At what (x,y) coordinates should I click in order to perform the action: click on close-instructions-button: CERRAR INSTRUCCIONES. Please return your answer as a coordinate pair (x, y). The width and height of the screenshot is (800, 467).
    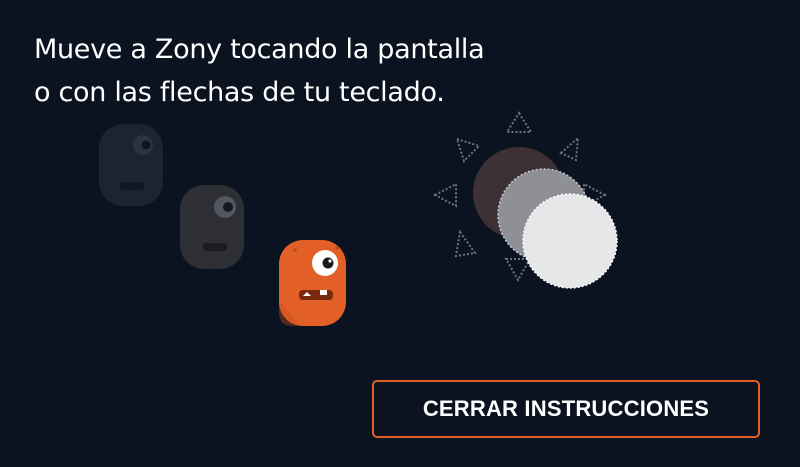
    Looking at the image, I should click on (566, 409).